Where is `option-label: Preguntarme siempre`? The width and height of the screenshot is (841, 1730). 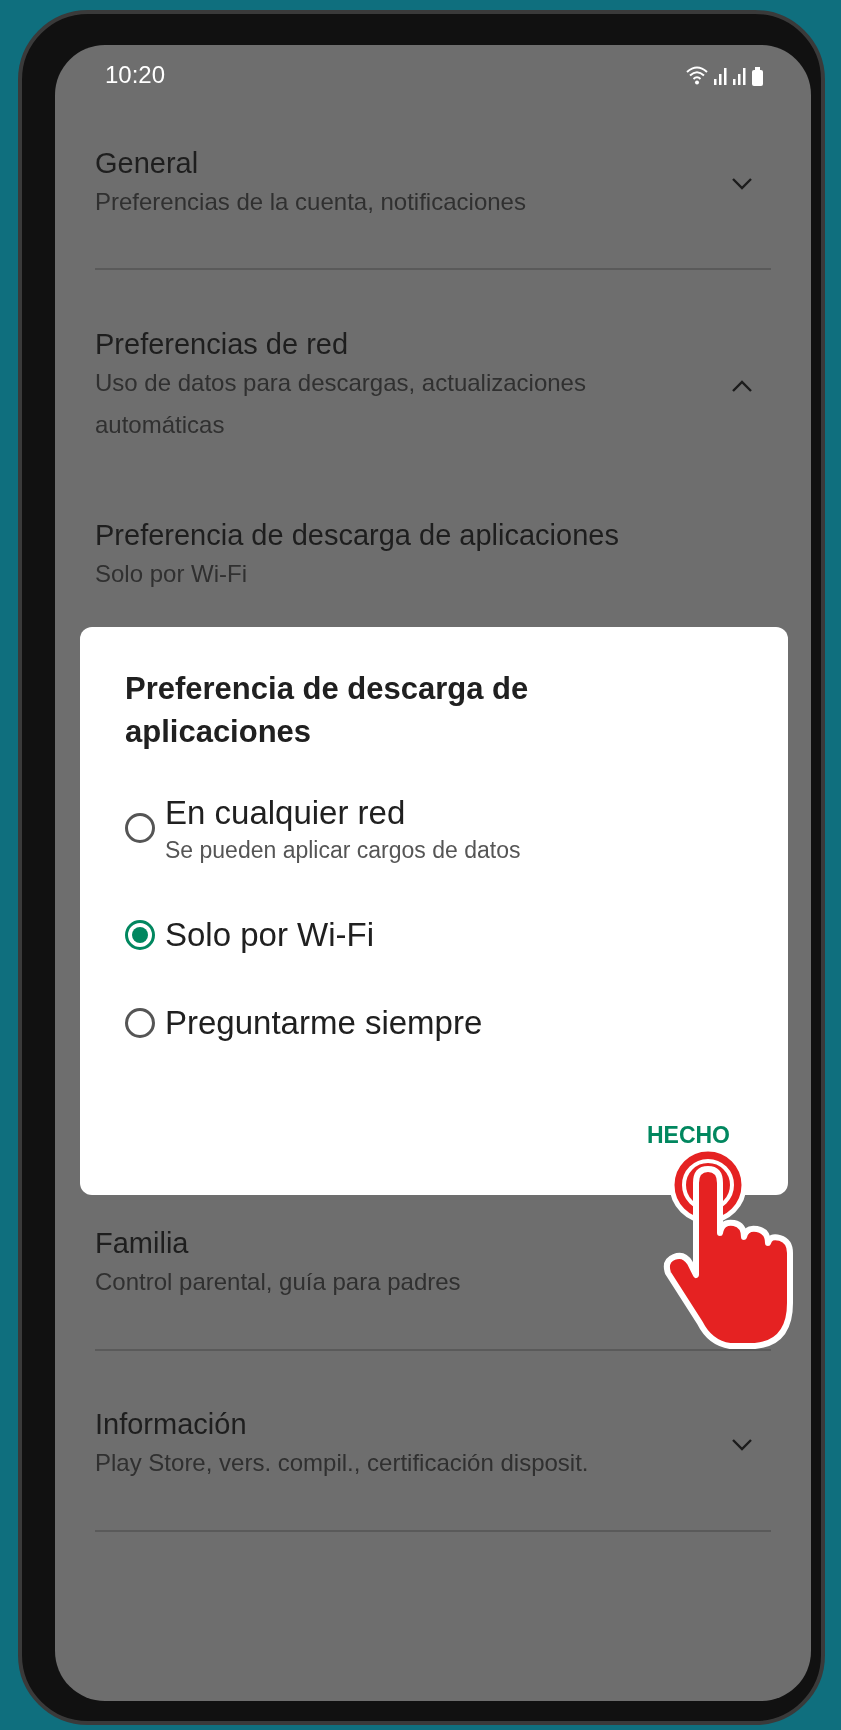
option-label: Preguntarme siempre is located at coordinates (324, 1023).